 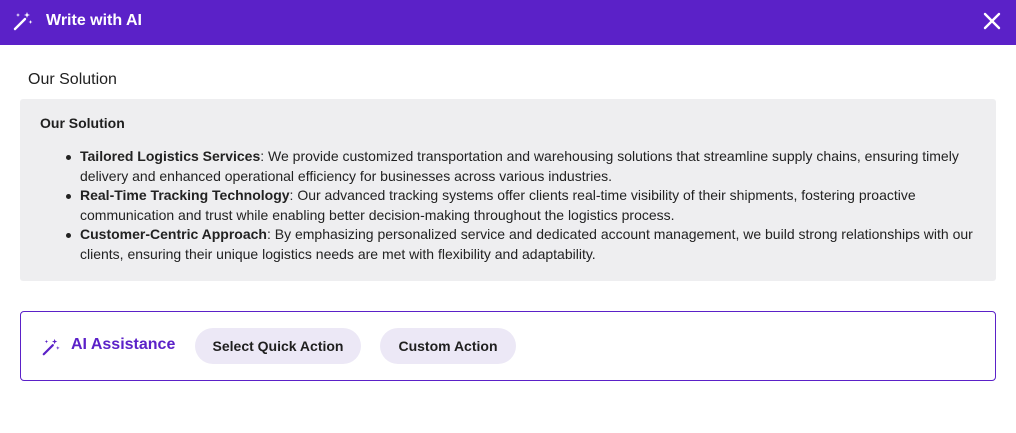 What do you see at coordinates (72, 79) in the screenshot?
I see `section-heading: Our Solution` at bounding box center [72, 79].